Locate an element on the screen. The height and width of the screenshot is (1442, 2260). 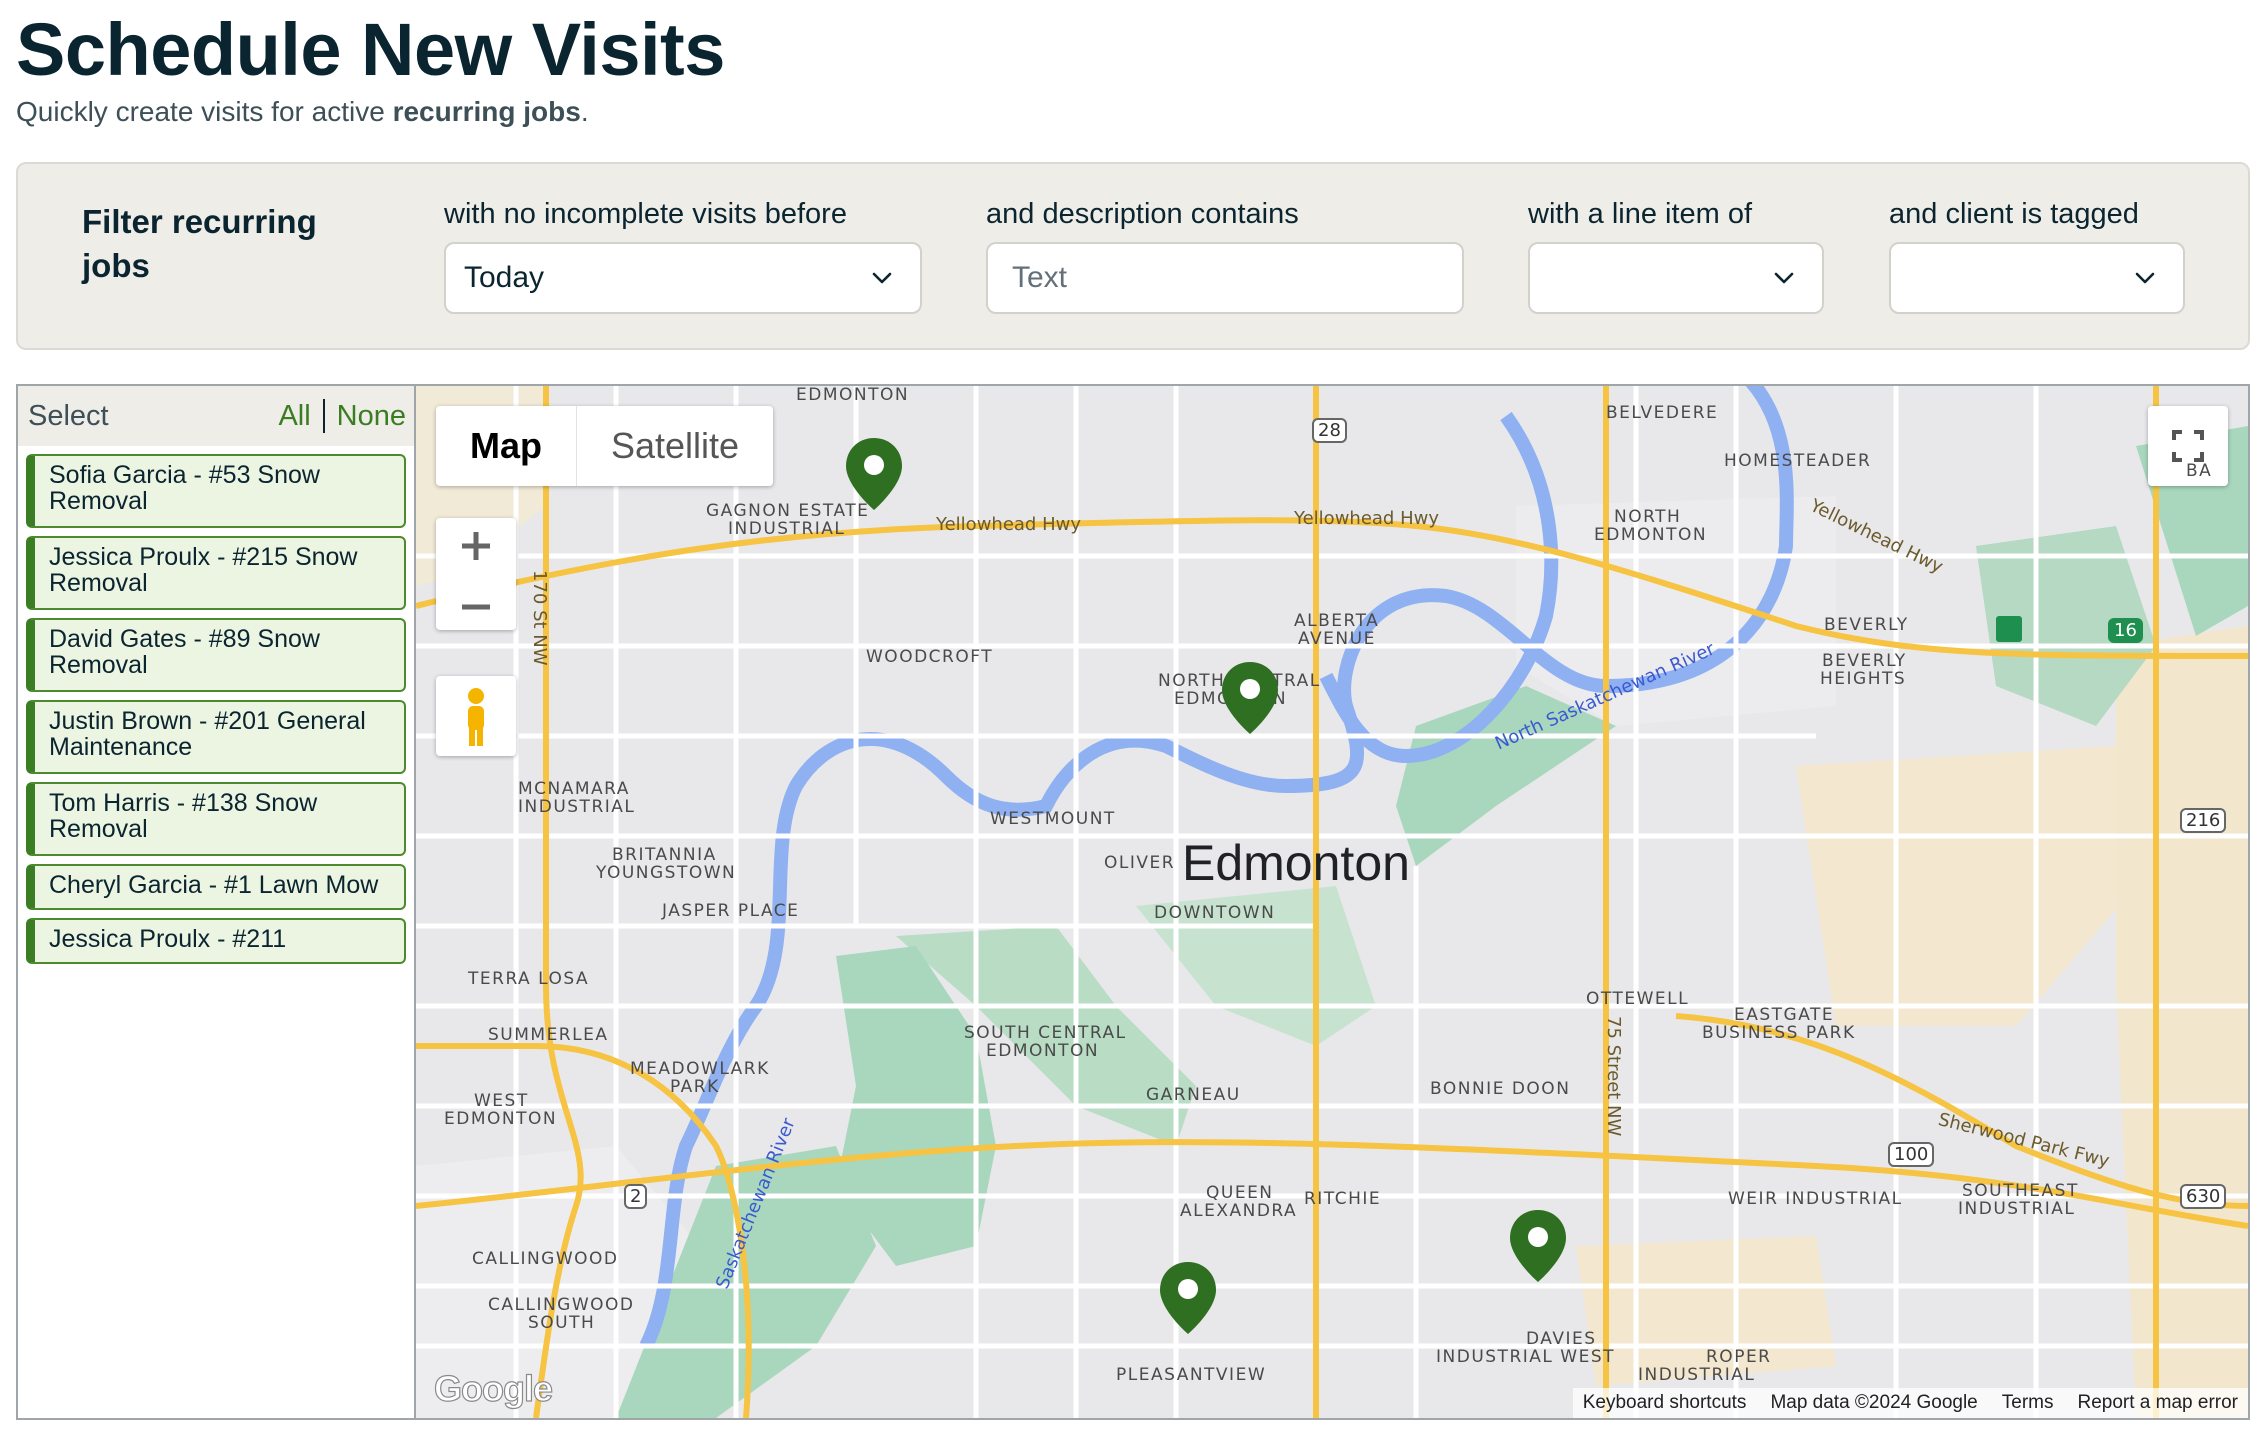
page-title: Schedule New Visits is located at coordinates (370, 49).